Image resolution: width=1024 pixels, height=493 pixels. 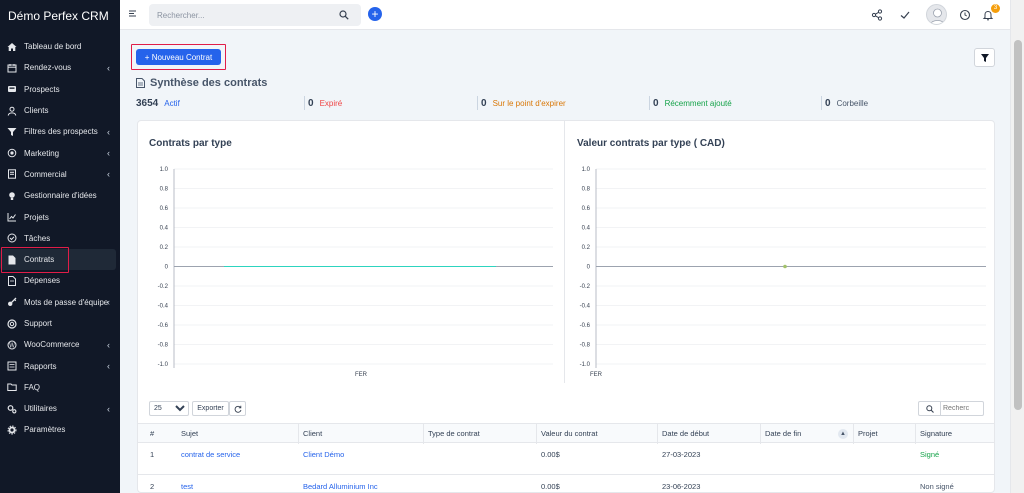 What do you see at coordinates (12, 217) in the screenshot?
I see `chart-icon` at bounding box center [12, 217].